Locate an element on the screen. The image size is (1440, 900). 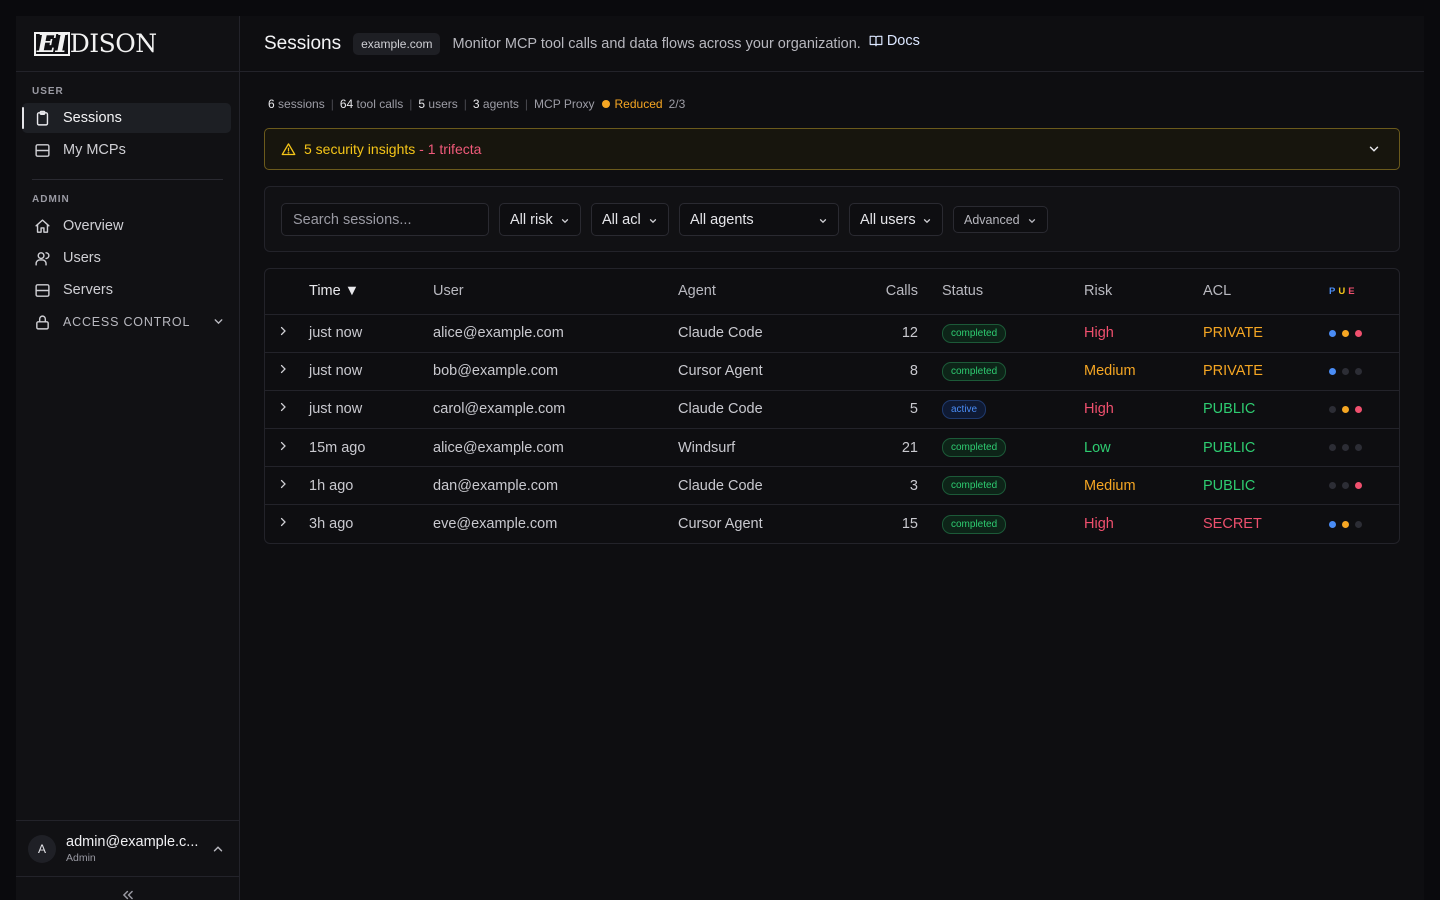
sidebar-item-label: Sessions is located at coordinates (92, 118).